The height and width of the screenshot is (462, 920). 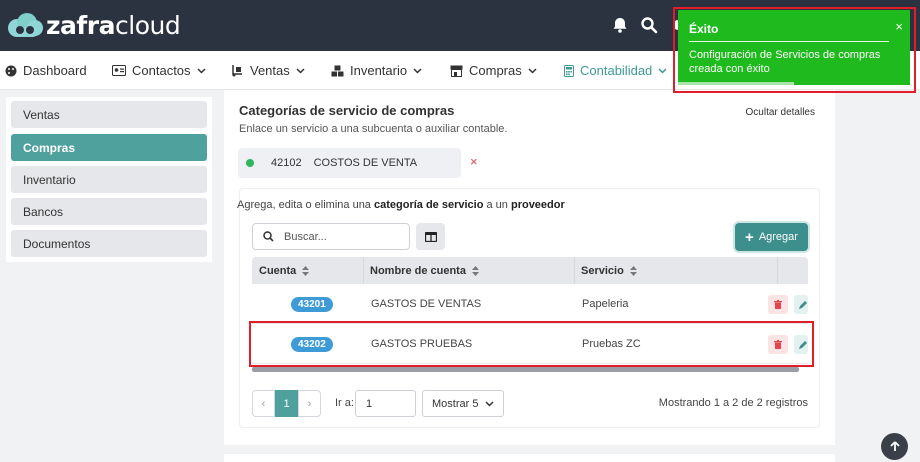 What do you see at coordinates (365, 163) in the screenshot?
I see `account-name: COSTOS DE VENTA` at bounding box center [365, 163].